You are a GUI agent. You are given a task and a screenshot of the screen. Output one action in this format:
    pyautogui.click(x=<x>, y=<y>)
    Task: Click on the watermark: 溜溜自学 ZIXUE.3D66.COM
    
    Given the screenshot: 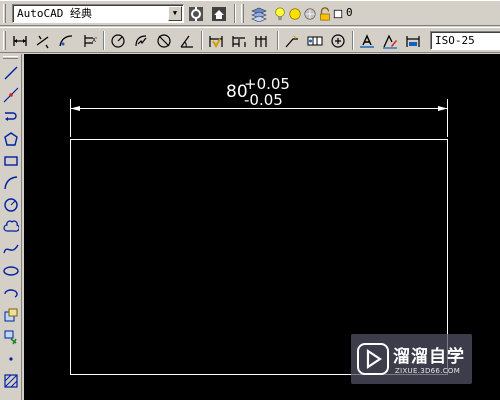 What is the action you would take?
    pyautogui.click(x=411, y=359)
    